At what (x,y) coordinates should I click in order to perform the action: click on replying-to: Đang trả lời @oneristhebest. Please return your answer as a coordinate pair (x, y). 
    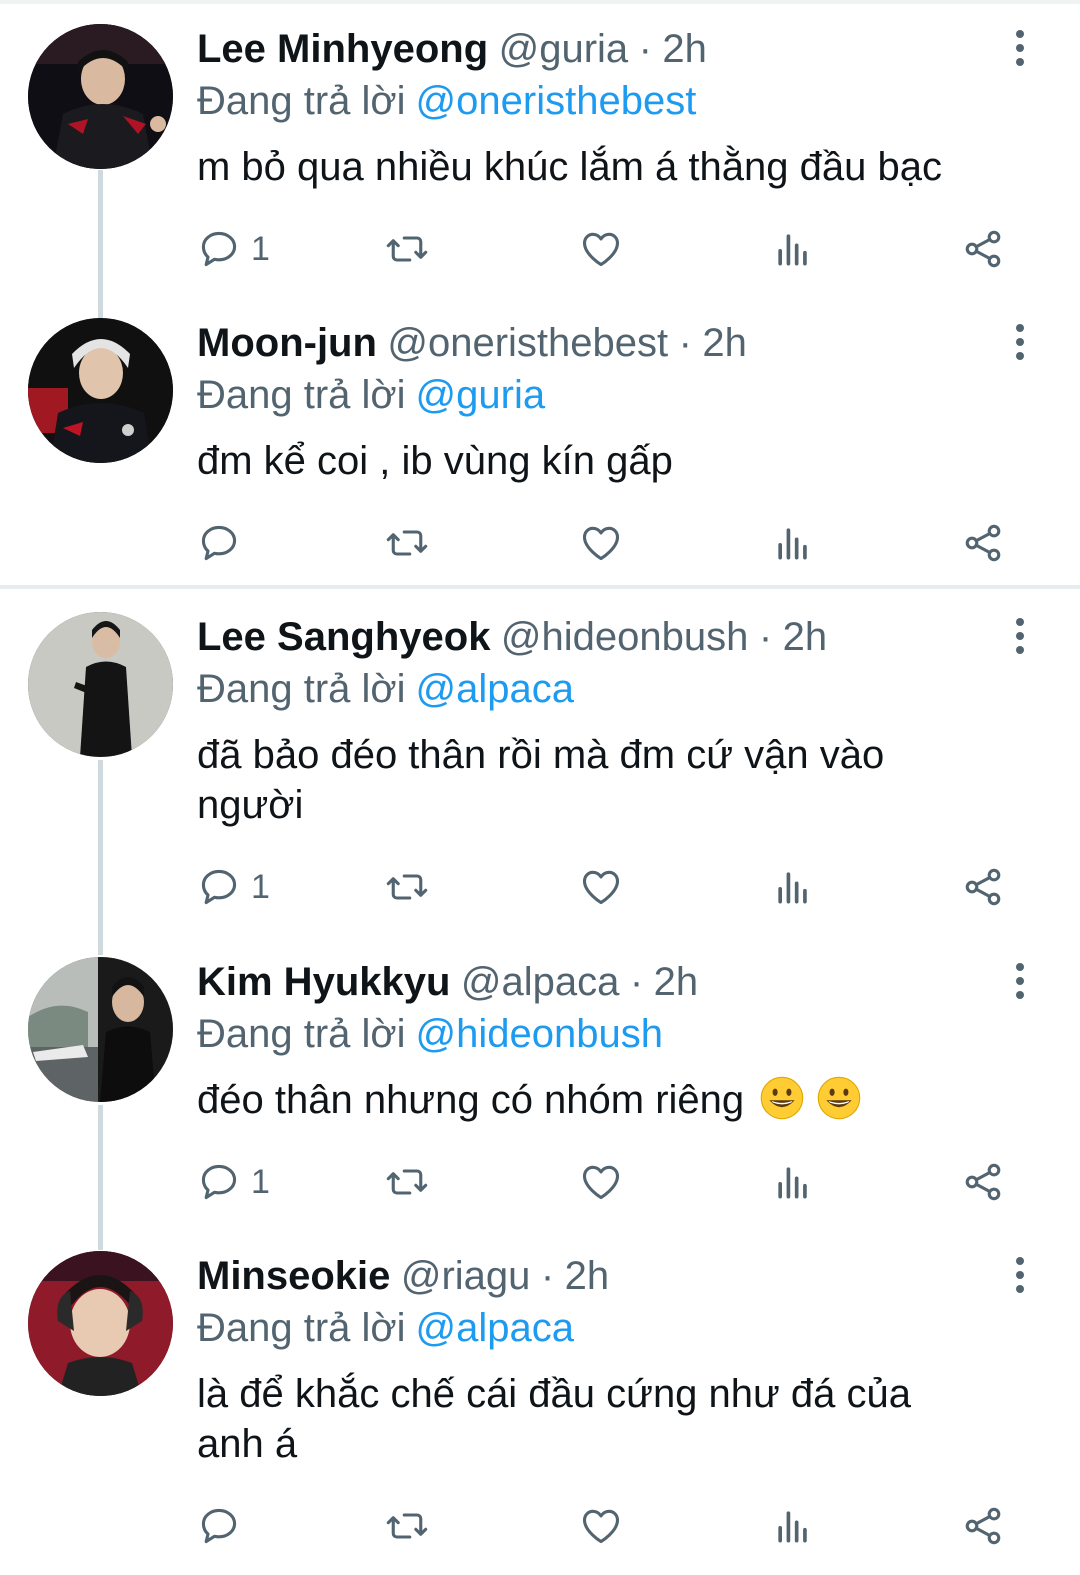
    Looking at the image, I should click on (446, 101).